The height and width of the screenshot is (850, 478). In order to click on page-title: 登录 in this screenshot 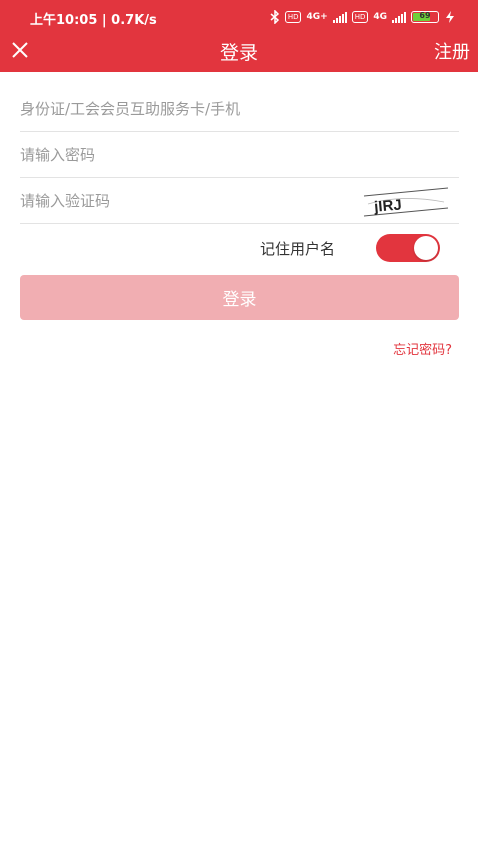, I will do `click(238, 53)`.